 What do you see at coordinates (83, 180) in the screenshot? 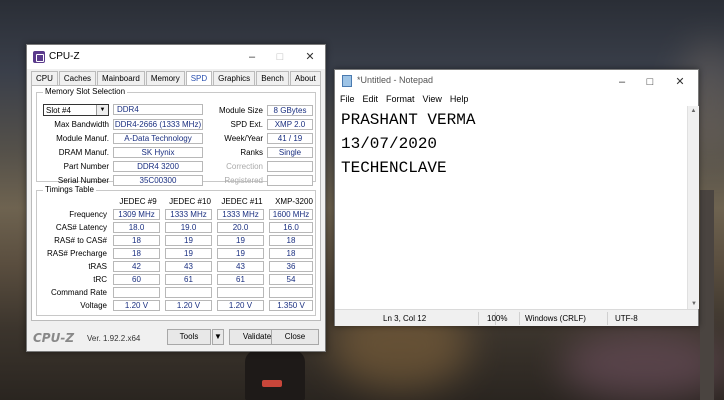
I see `serial-number-label: Serial Number` at bounding box center [83, 180].